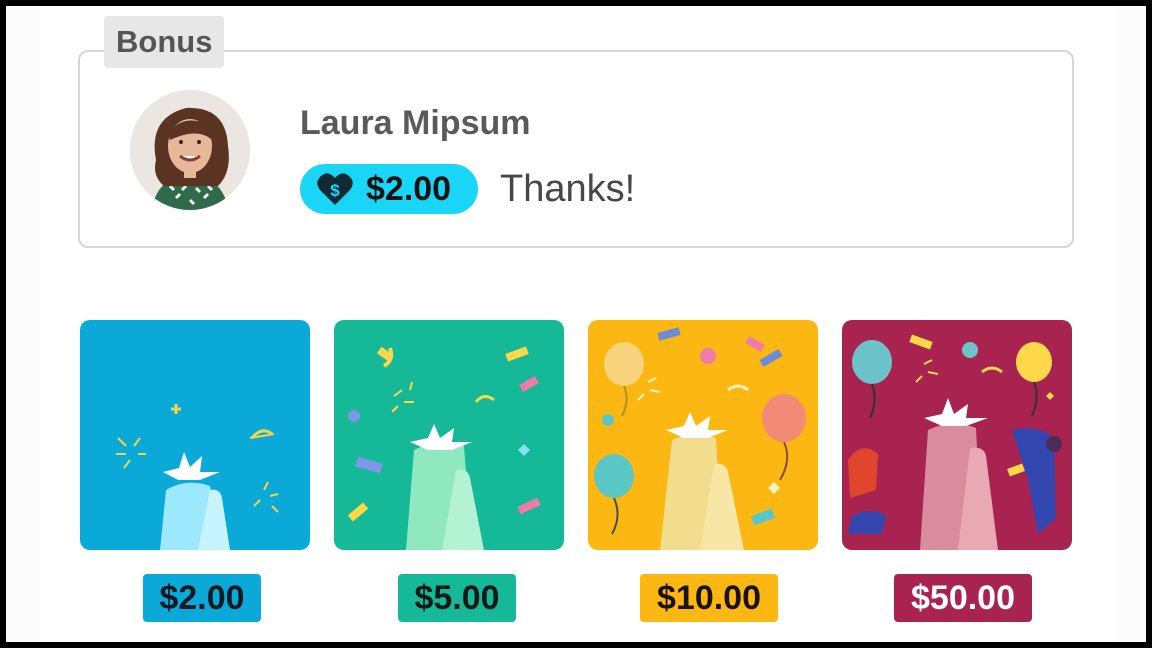 Image resolution: width=1152 pixels, height=648 pixels. Describe the element at coordinates (1131, 324) in the screenshot. I see `right-margin` at that location.